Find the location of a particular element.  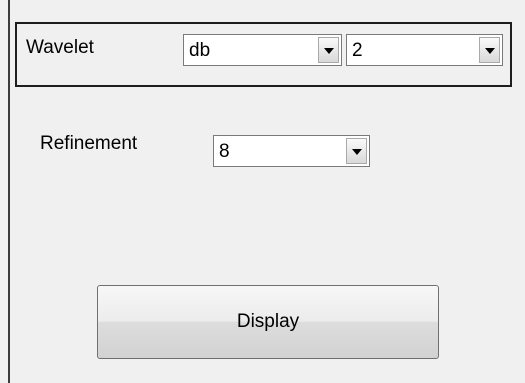

display-button: Display is located at coordinates (268, 322).